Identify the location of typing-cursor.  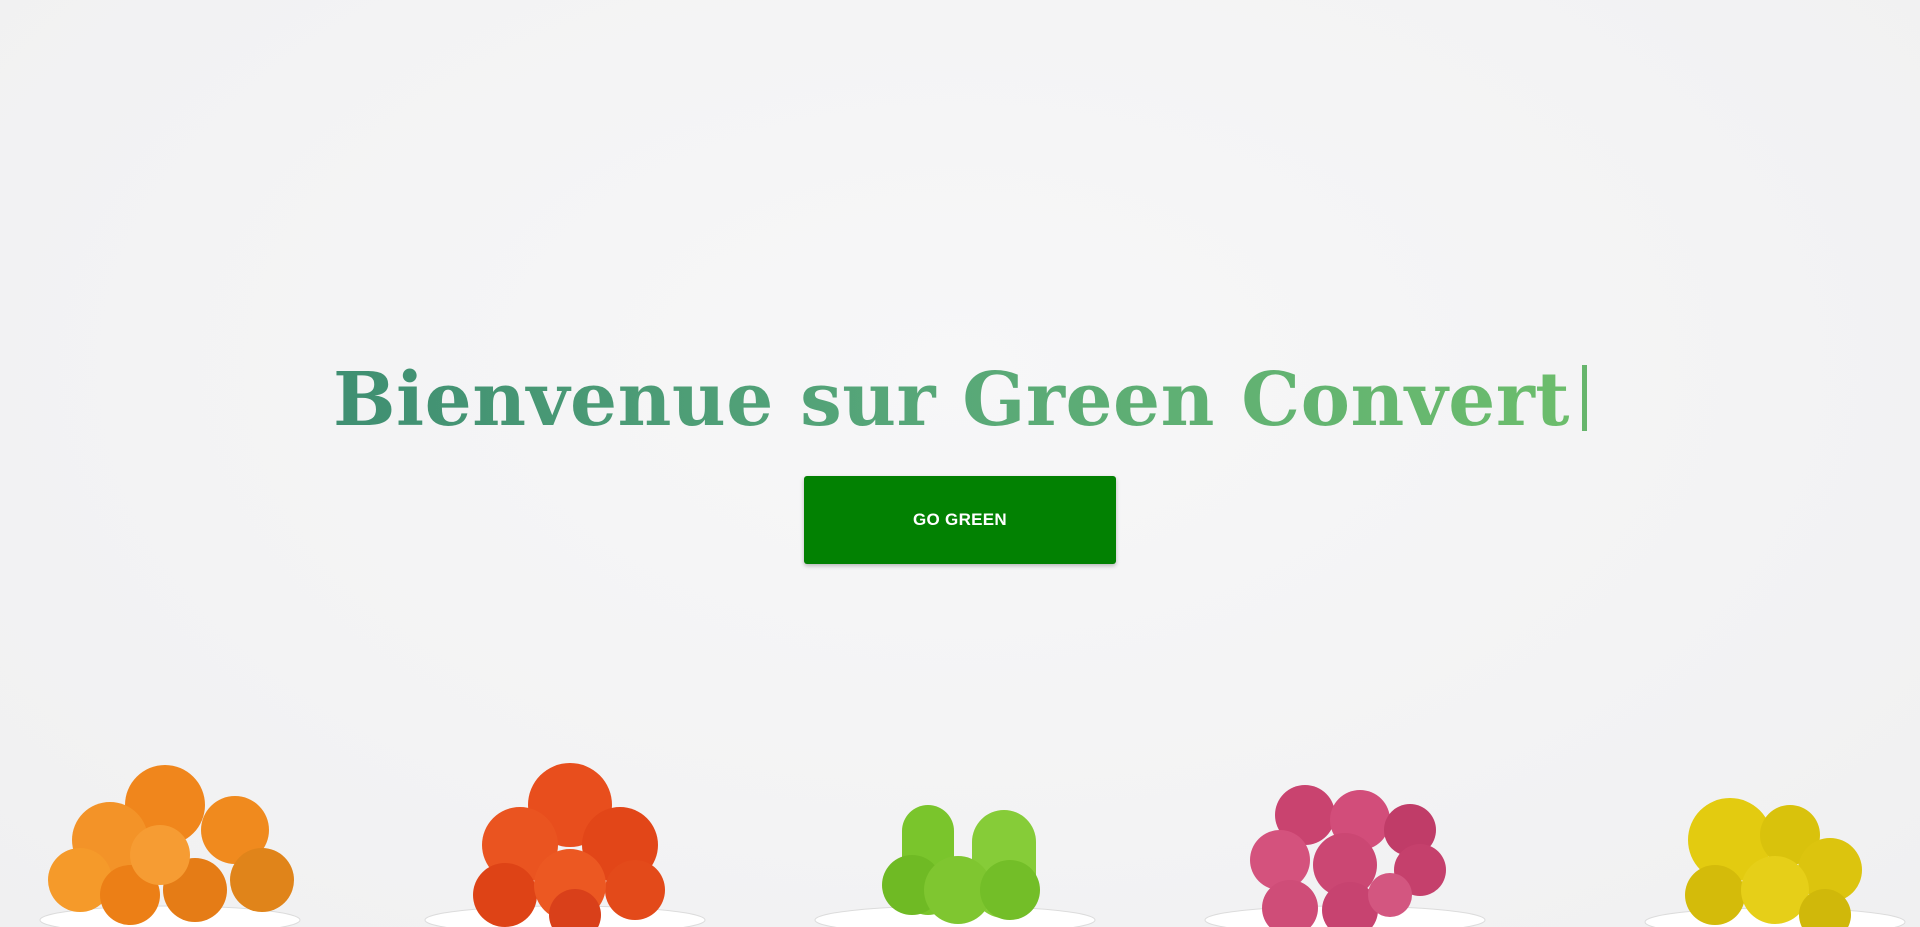
(1584, 398).